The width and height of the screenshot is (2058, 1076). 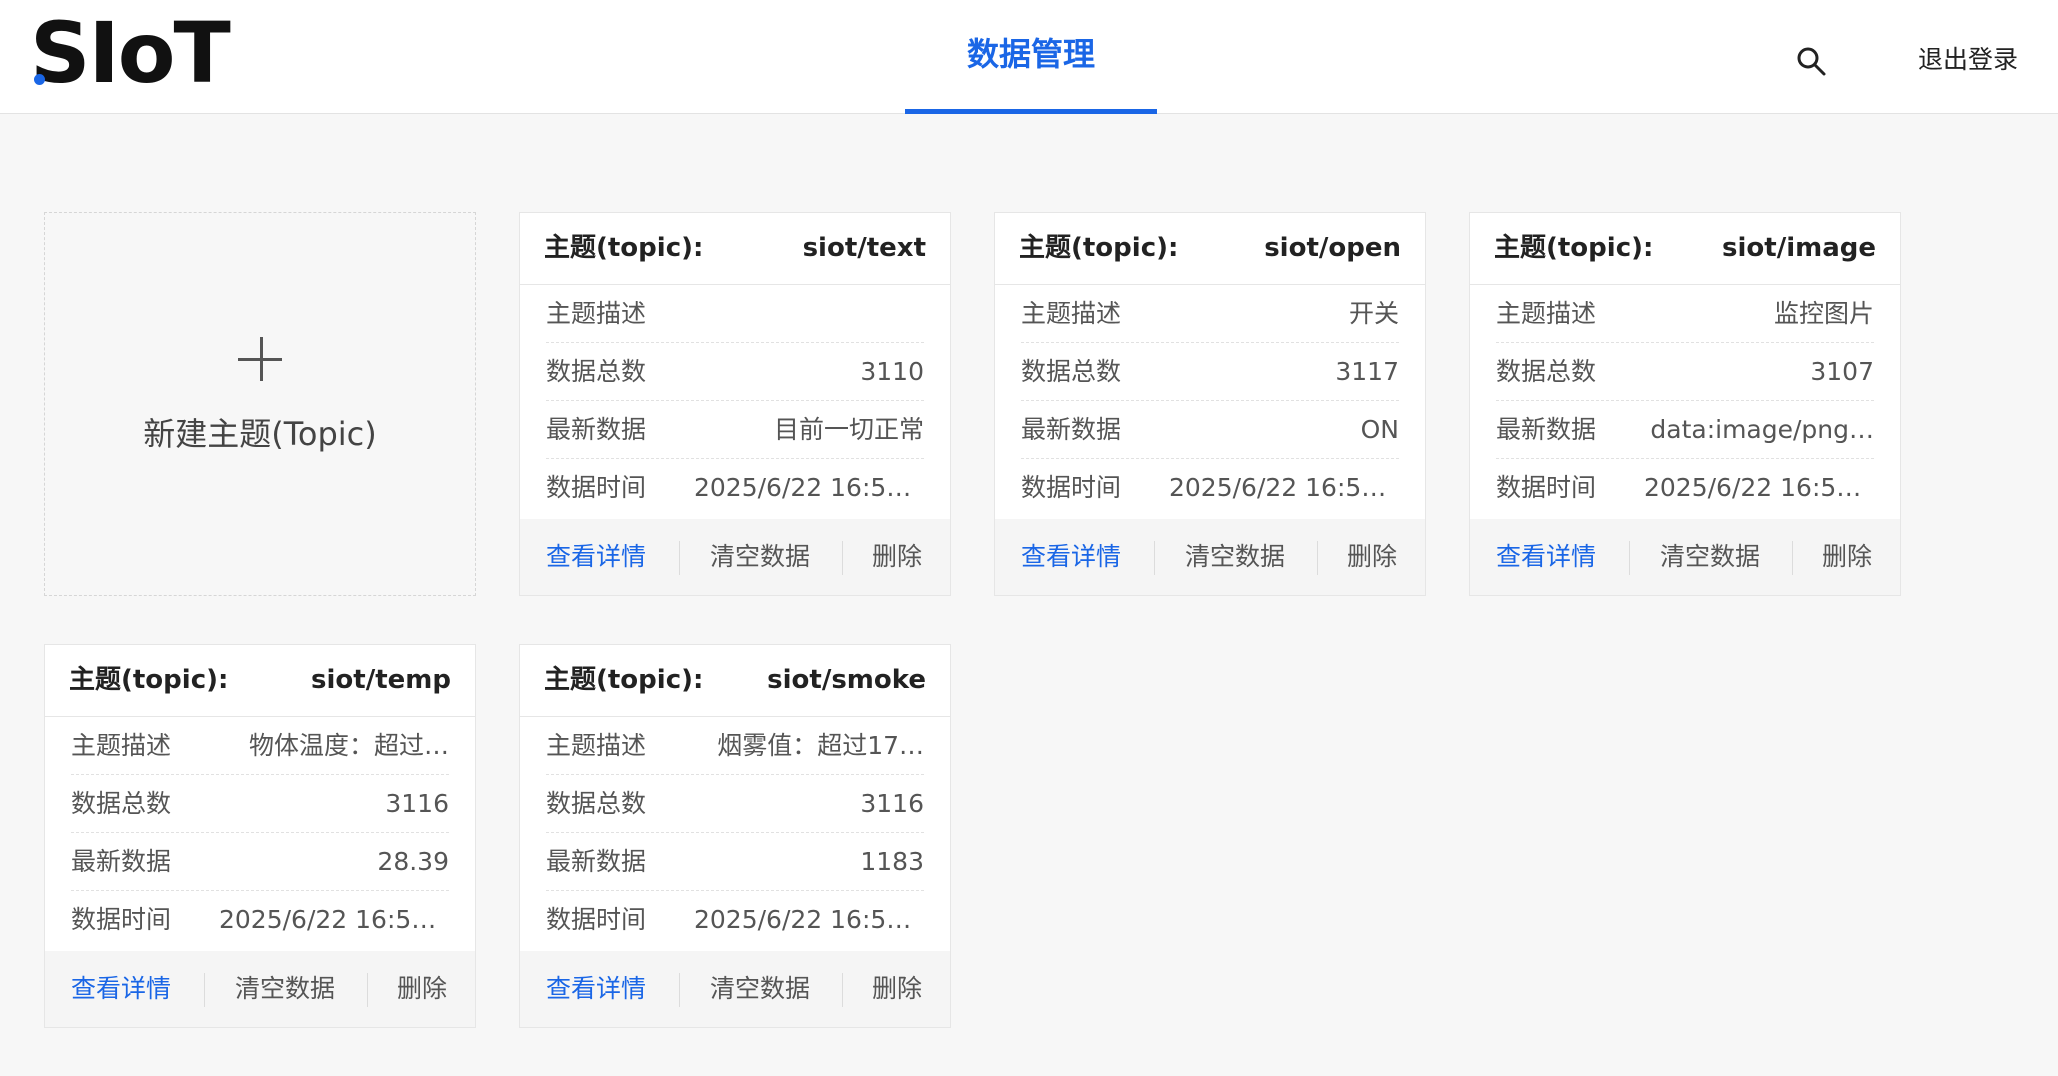 What do you see at coordinates (892, 861) in the screenshot?
I see `latest-value: 1183` at bounding box center [892, 861].